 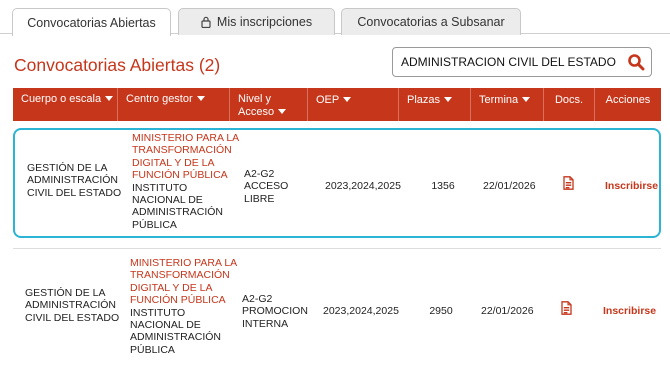 I want to click on header-oep: OEP, so click(x=353, y=104).